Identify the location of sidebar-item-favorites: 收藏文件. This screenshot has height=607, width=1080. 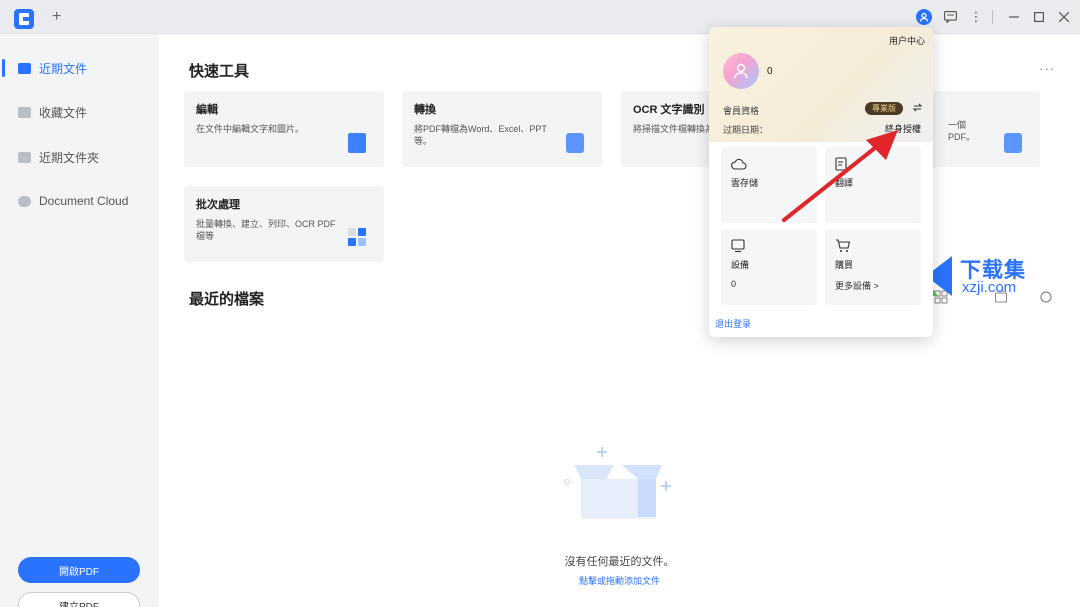
(79, 112).